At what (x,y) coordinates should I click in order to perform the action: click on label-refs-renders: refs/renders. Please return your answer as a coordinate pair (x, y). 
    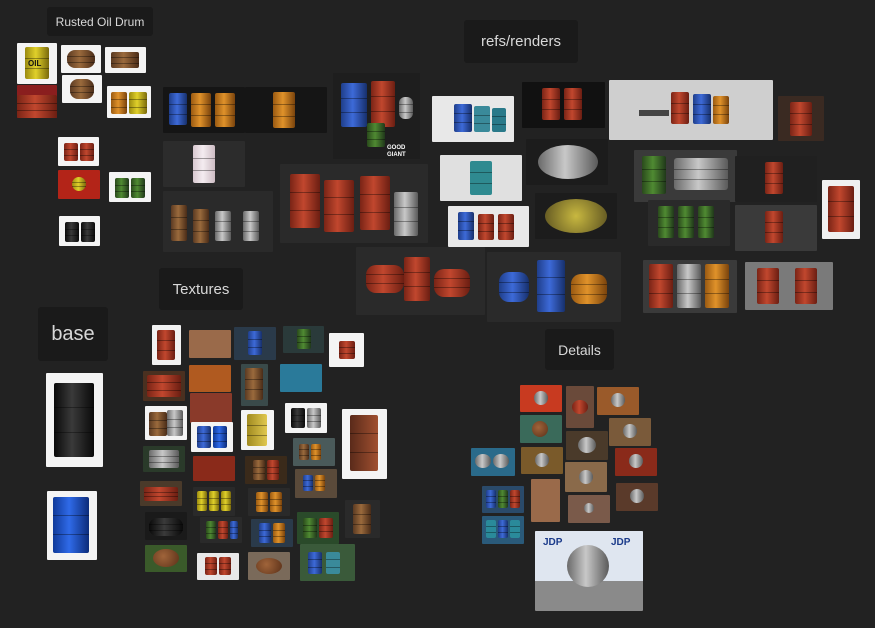
    Looking at the image, I should click on (521, 41).